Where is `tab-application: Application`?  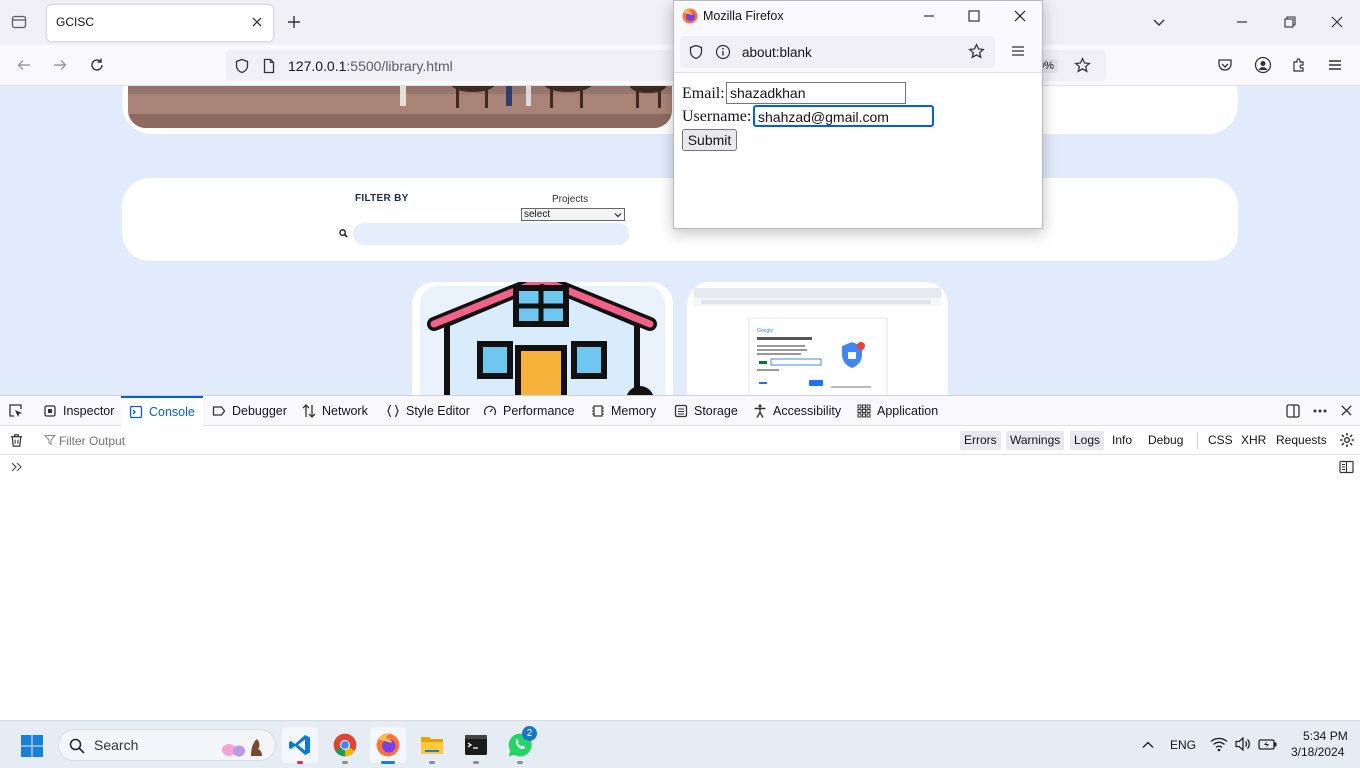 tab-application: Application is located at coordinates (897, 411).